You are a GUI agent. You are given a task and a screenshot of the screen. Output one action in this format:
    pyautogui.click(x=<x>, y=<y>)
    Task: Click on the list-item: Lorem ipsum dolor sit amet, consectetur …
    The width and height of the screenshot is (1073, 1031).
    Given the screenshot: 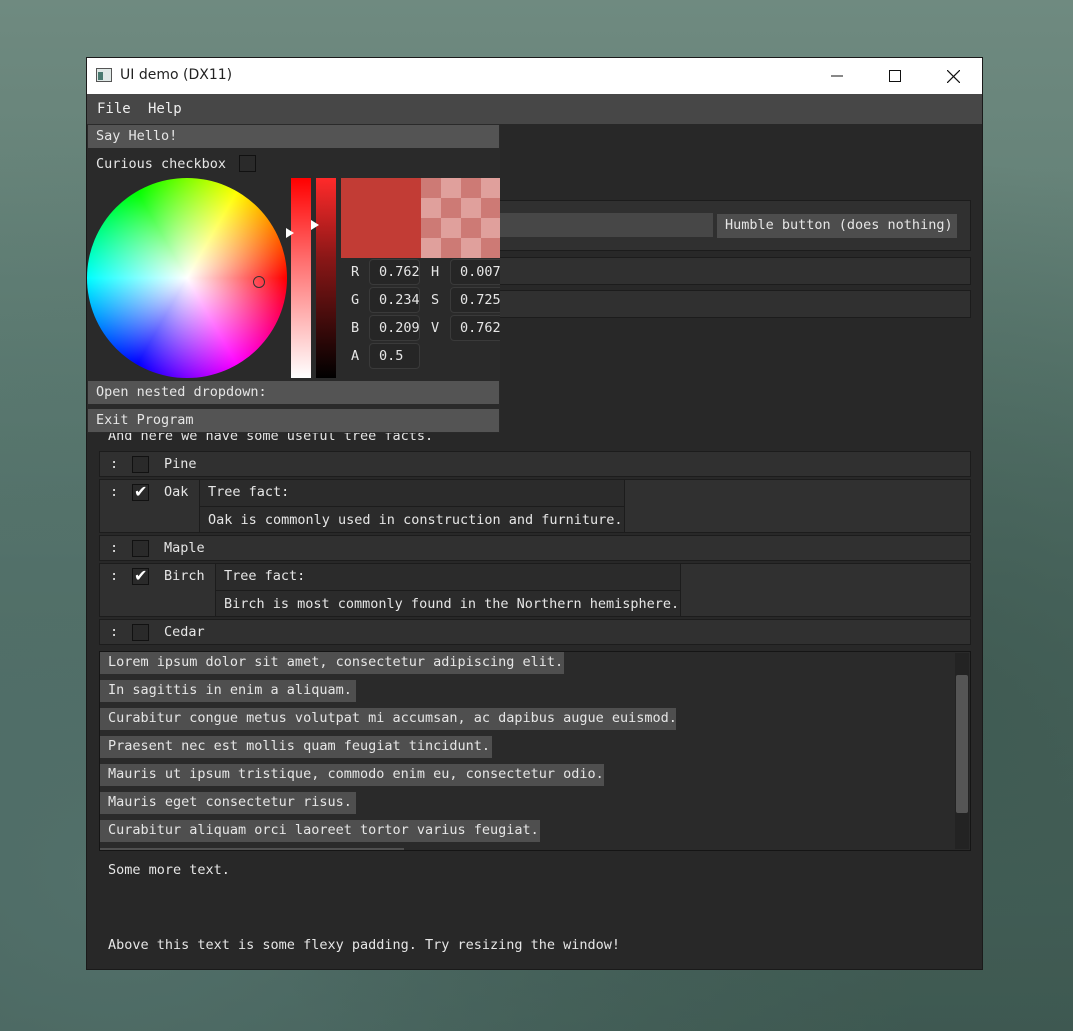 What is the action you would take?
    pyautogui.click(x=332, y=663)
    